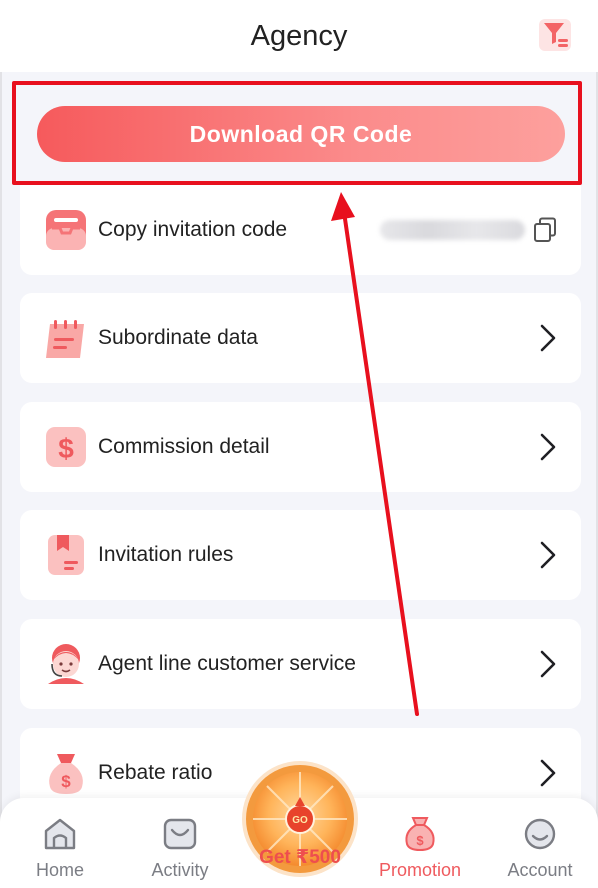 The width and height of the screenshot is (598, 888). I want to click on nav-promotion: $ Promotion, so click(420, 843).